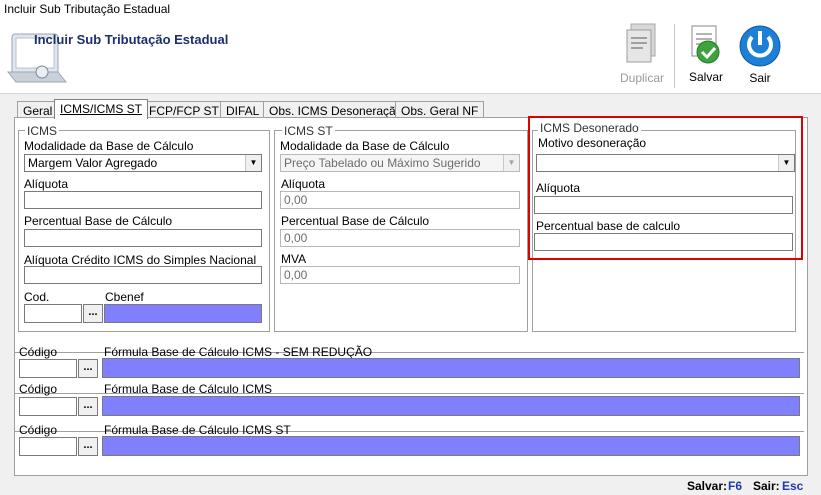 This screenshot has width=821, height=495. What do you see at coordinates (308, 131) in the screenshot?
I see `icms-st-legend: ICMS ST` at bounding box center [308, 131].